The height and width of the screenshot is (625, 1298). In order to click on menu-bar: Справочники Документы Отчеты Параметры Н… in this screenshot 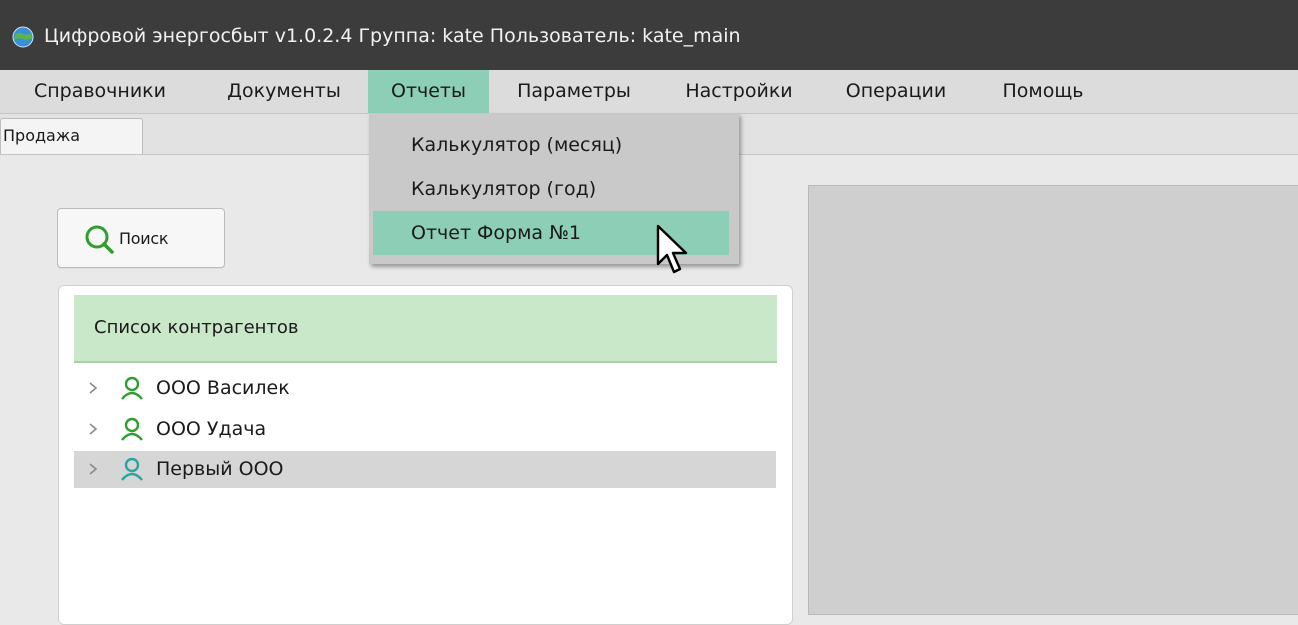, I will do `click(649, 92)`.